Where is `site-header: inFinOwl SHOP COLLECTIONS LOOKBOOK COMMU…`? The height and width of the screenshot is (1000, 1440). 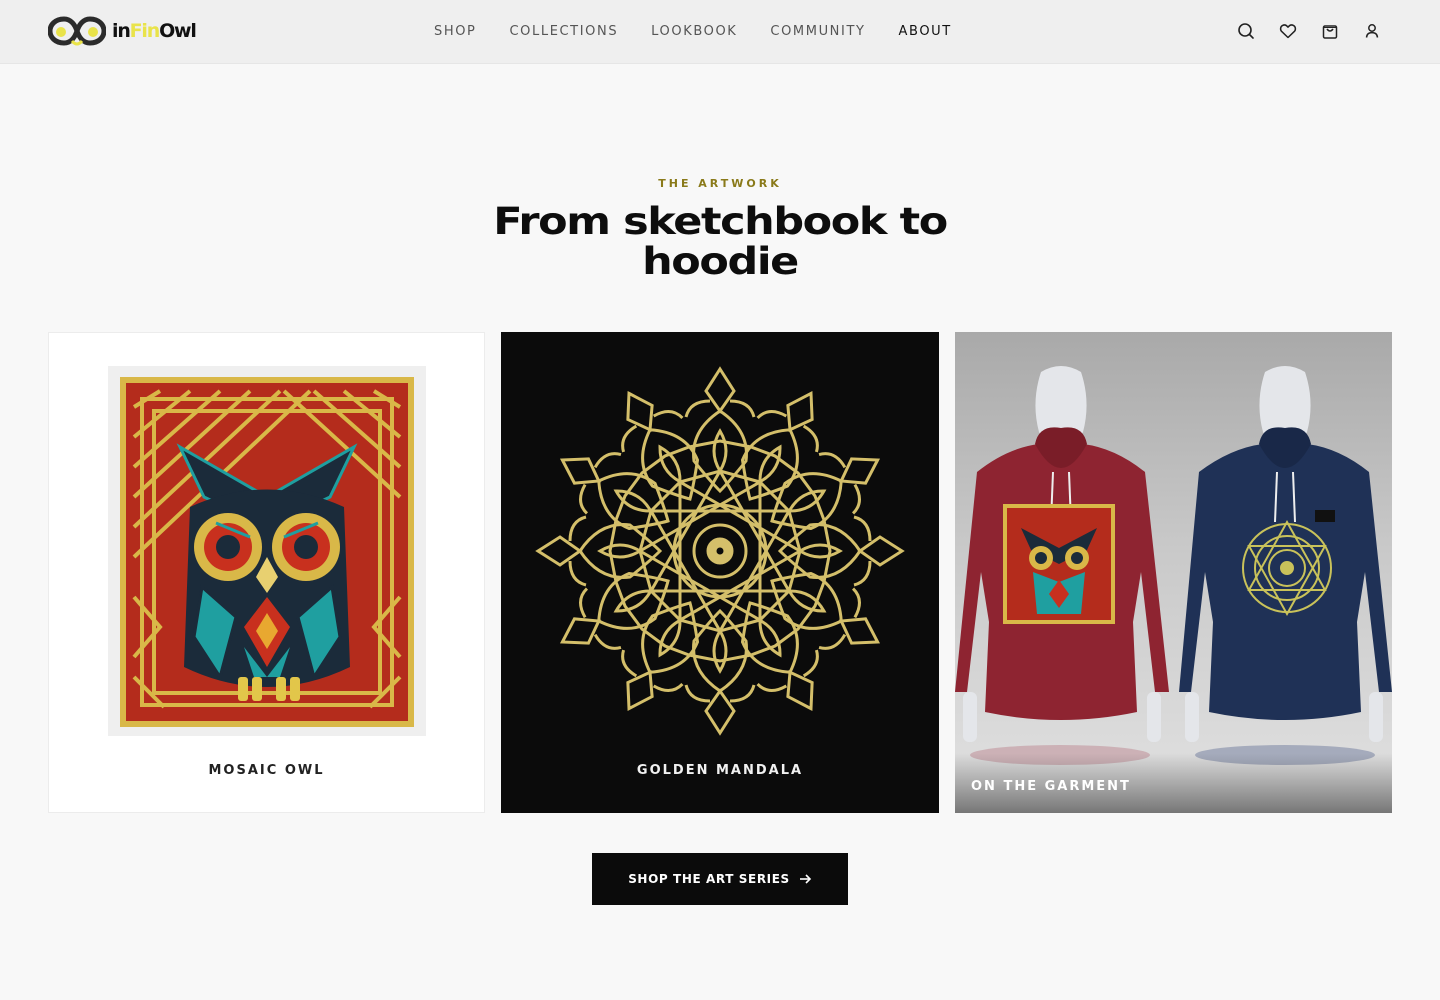 site-header: inFinOwl SHOP COLLECTIONS LOOKBOOK COMMU… is located at coordinates (720, 32).